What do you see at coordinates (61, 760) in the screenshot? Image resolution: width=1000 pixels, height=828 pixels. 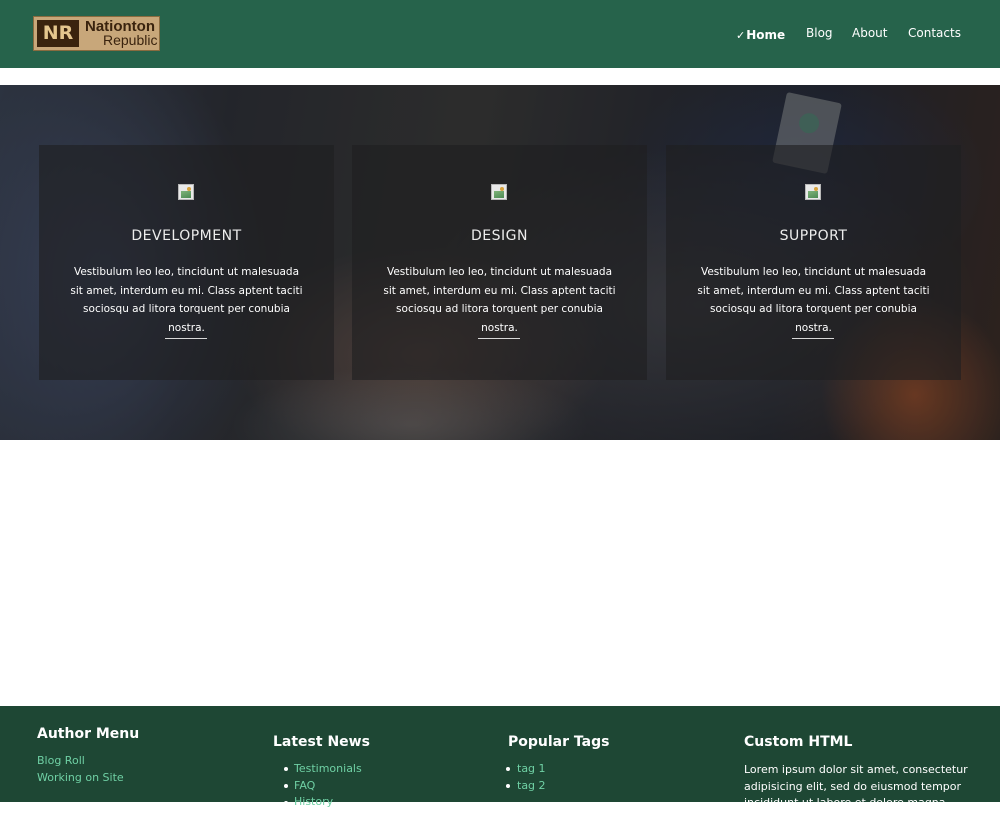 I see `footer-link-blog-roll: Blog Roll` at bounding box center [61, 760].